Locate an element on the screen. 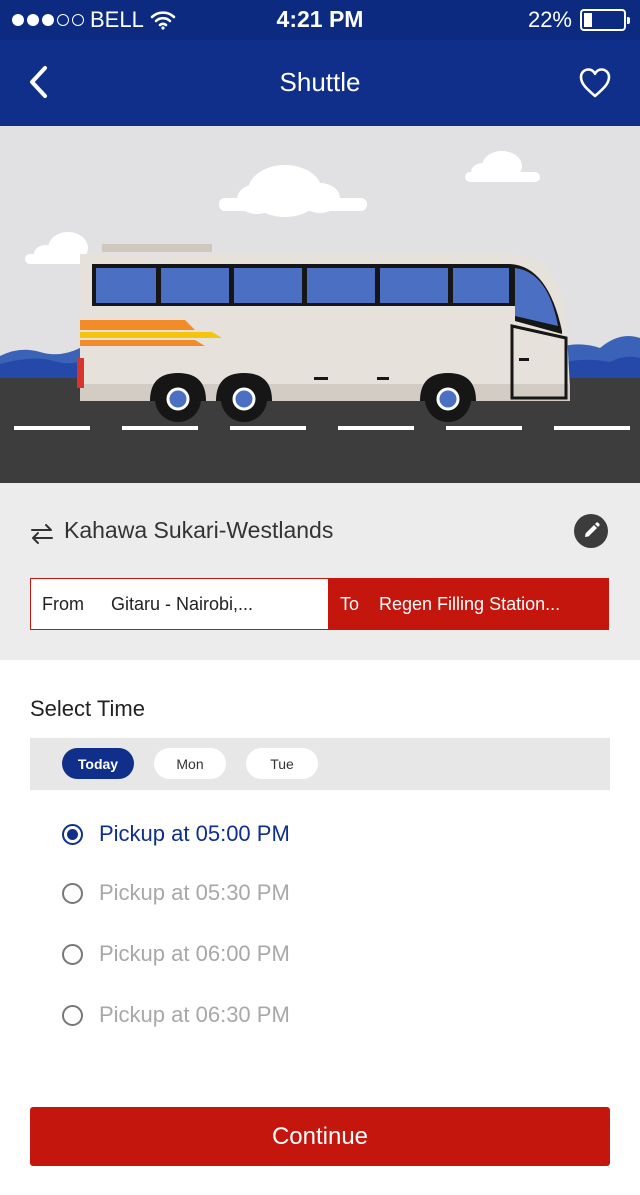 The image size is (640, 1195). time-slot-label: Pickup at 06:00 PM is located at coordinates (194, 953).